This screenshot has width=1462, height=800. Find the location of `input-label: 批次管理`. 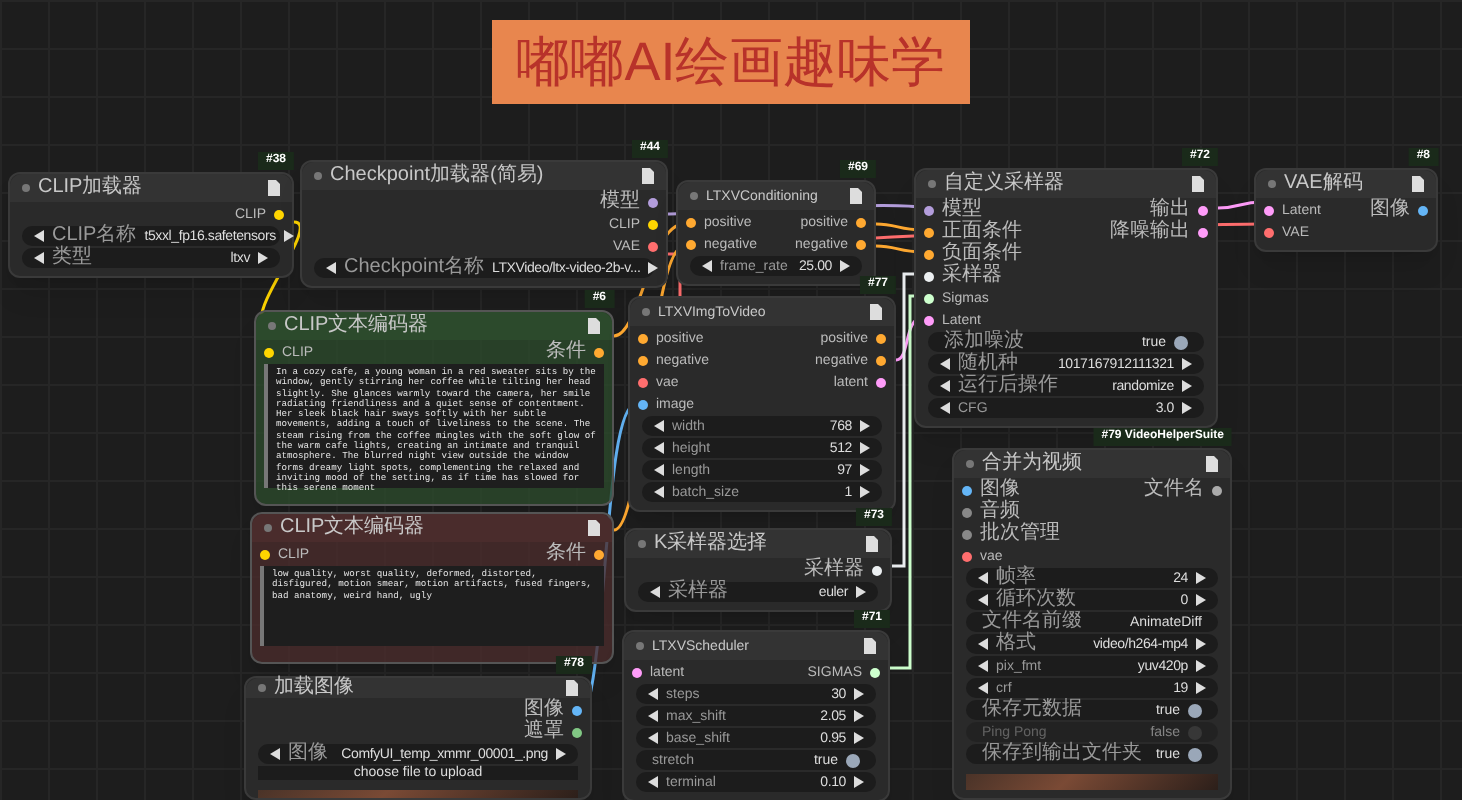

input-label: 批次管理 is located at coordinates (1020, 534).